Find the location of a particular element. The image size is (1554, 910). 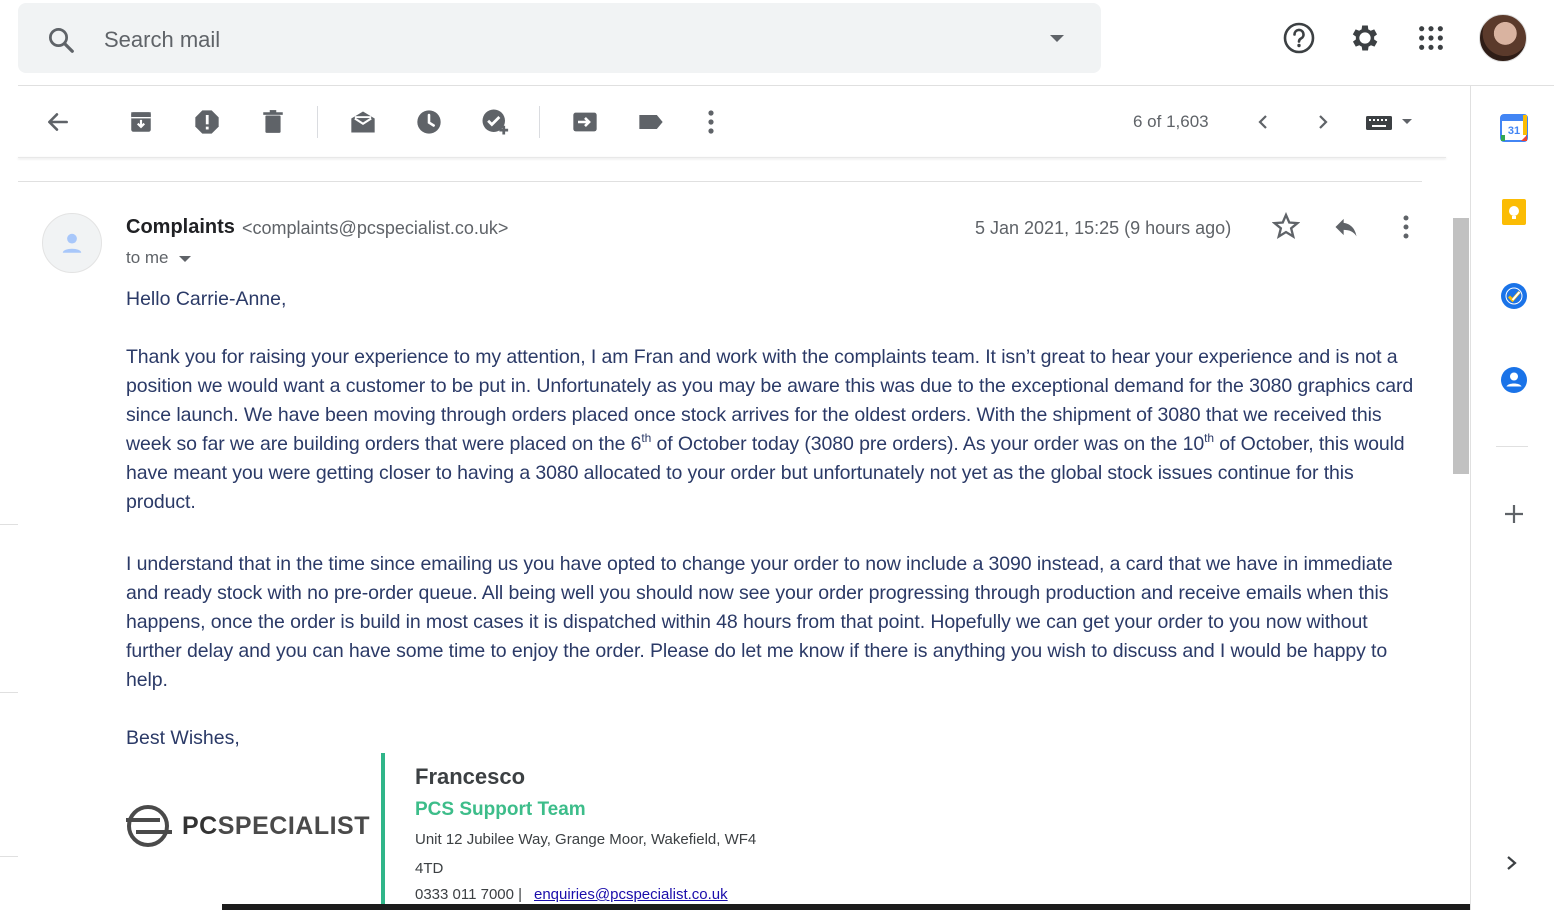

mark-unread-icon is located at coordinates (363, 122).